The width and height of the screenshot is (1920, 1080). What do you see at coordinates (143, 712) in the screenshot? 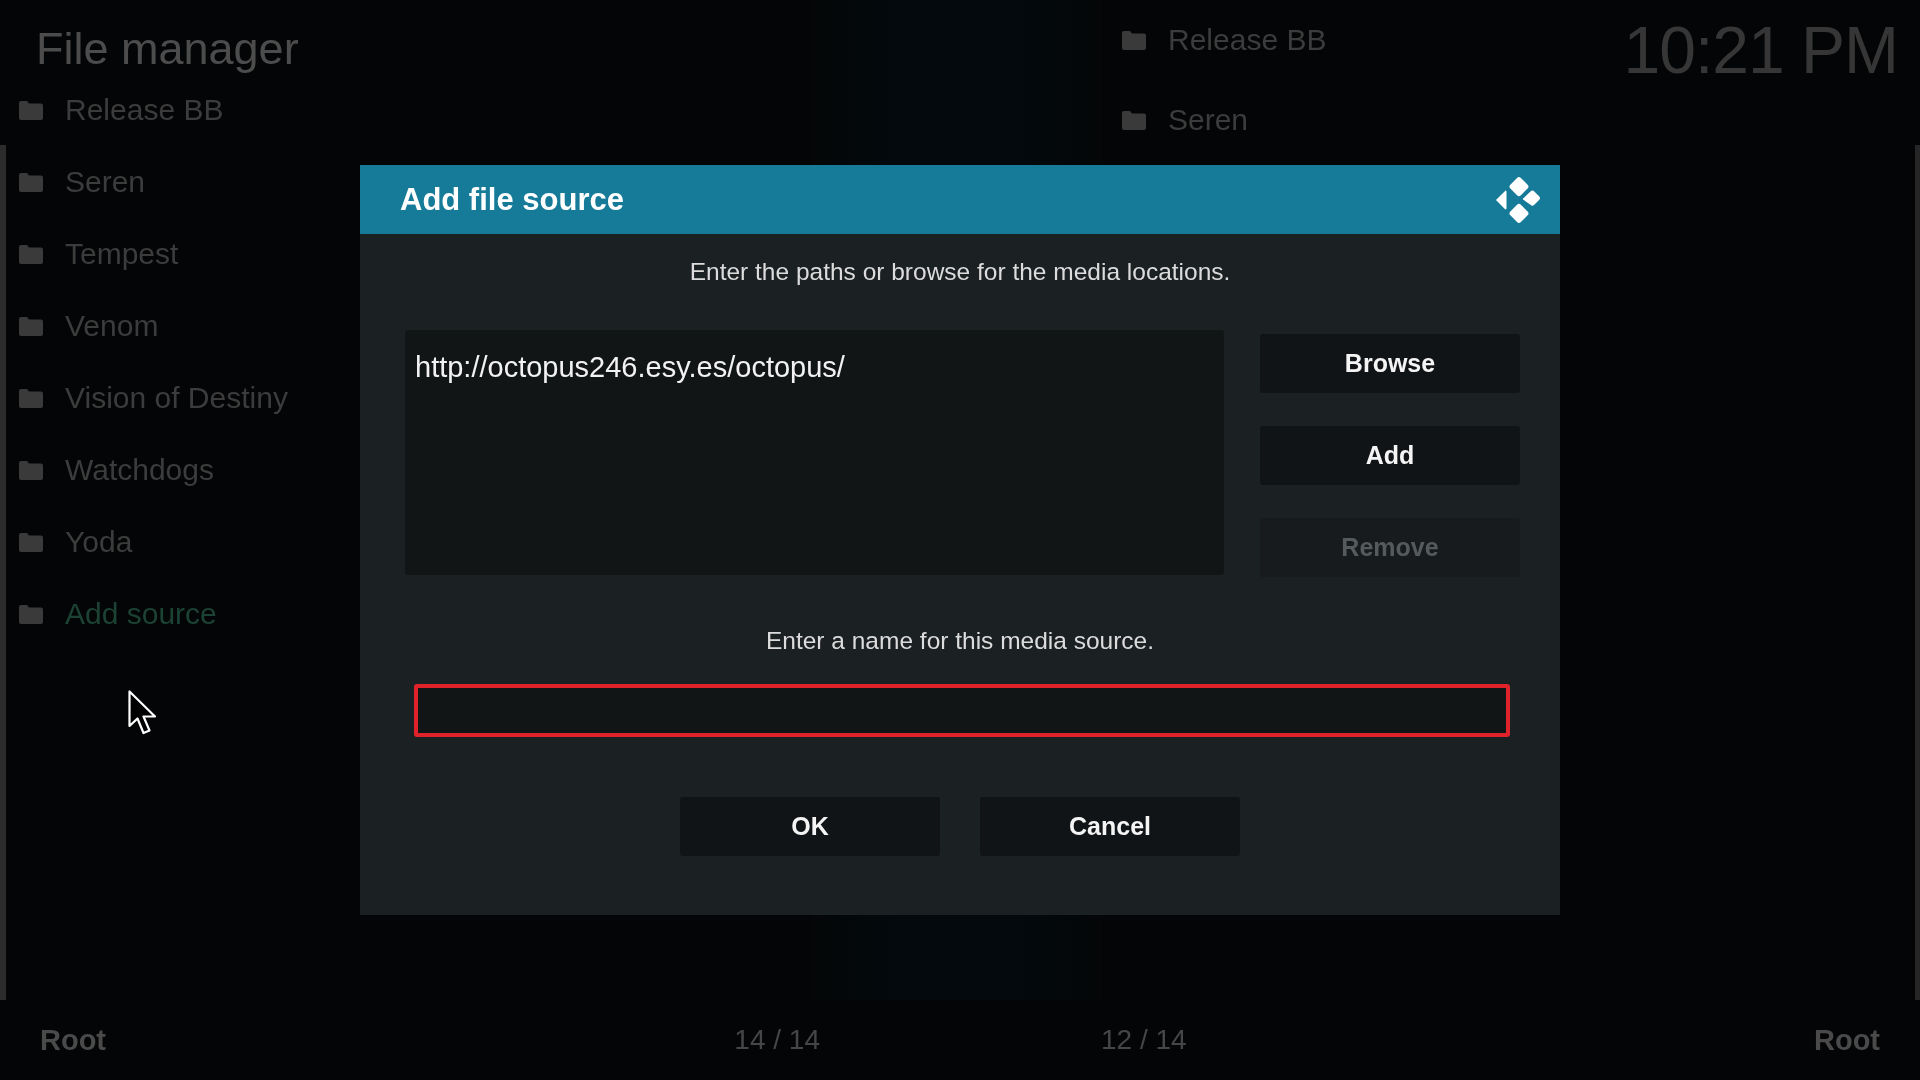
I see `mouse-pointer-icon` at bounding box center [143, 712].